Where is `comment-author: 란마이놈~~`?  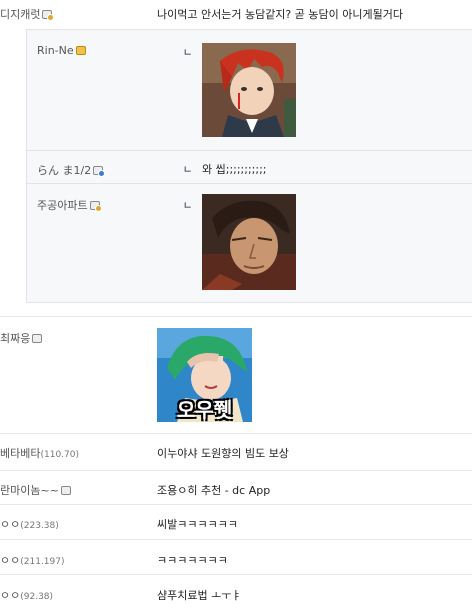
comment-author: 란마이놈~~ is located at coordinates (35, 490).